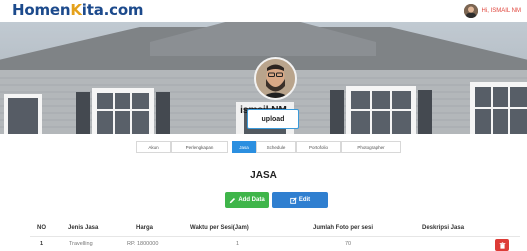  Describe the element at coordinates (304, 200) in the screenshot. I see `edit-label: Edit` at that location.